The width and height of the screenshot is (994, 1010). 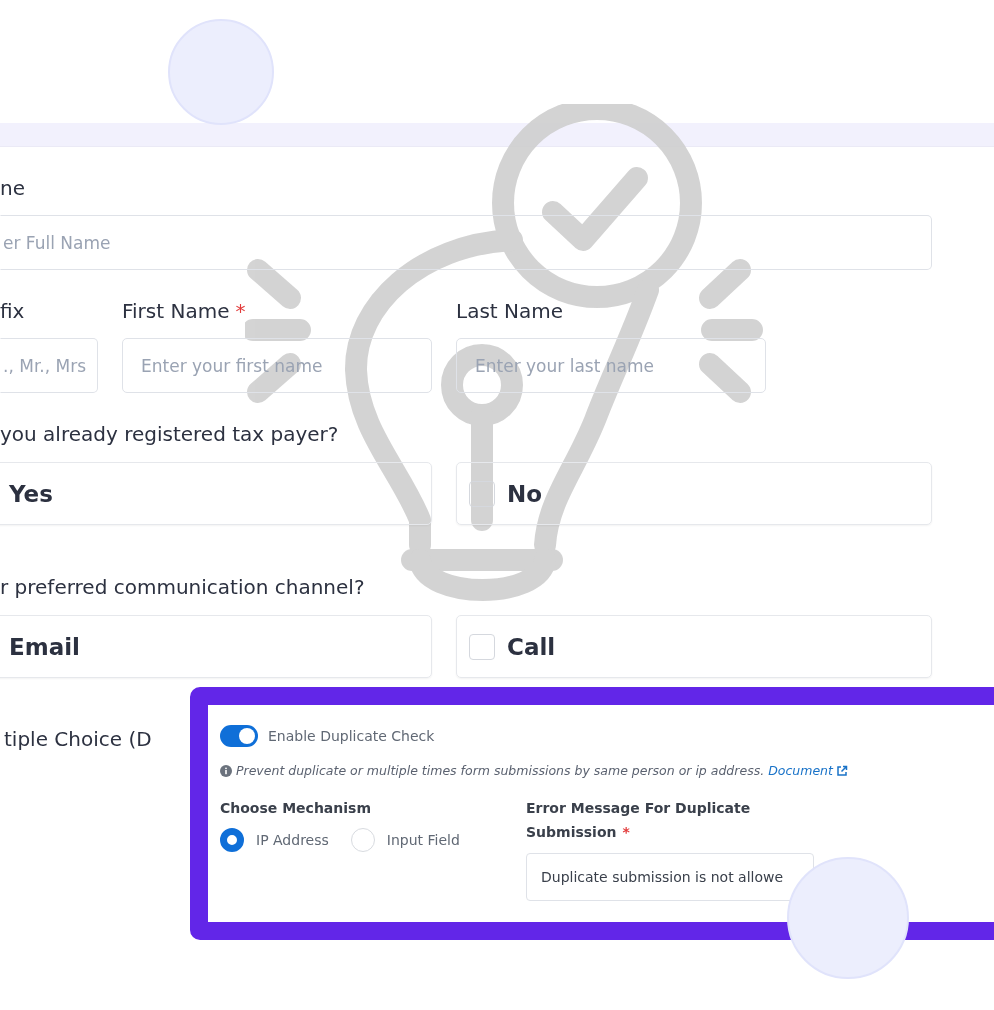 What do you see at coordinates (841, 770) in the screenshot?
I see `external-link-icon` at bounding box center [841, 770].